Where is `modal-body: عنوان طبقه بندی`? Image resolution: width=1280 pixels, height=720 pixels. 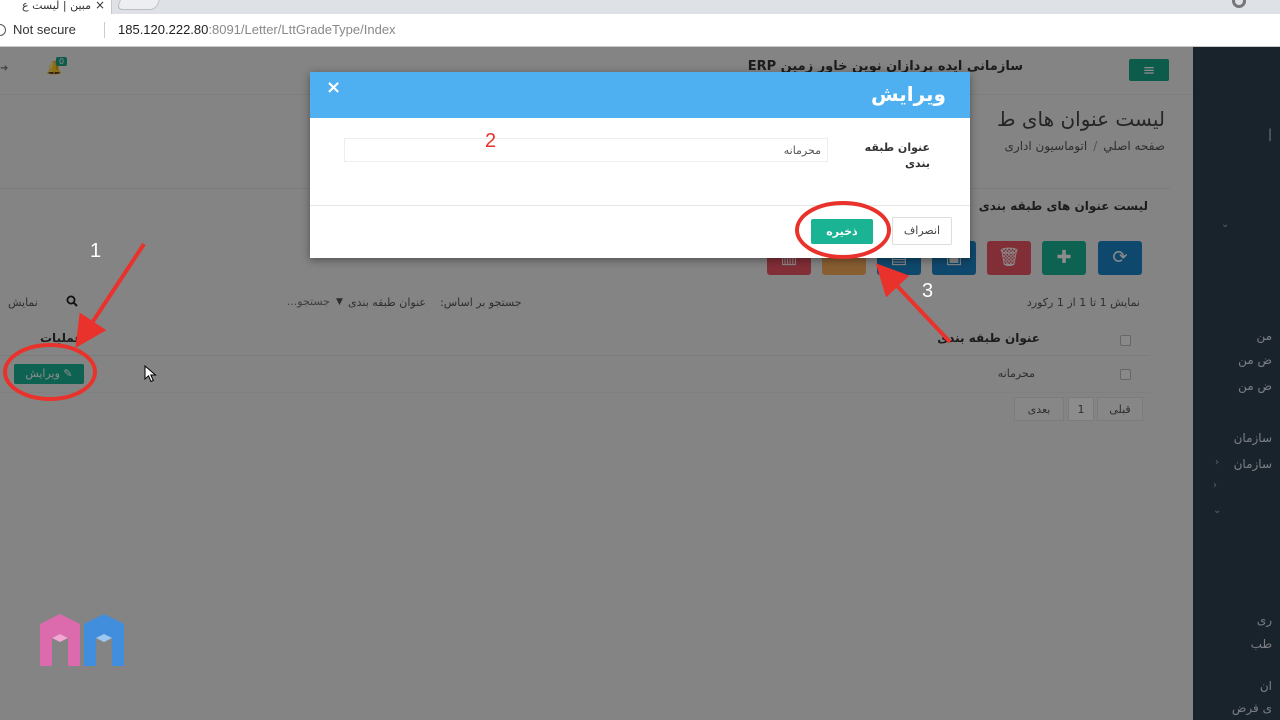
modal-body: عنوان طبقه بندی is located at coordinates (640, 162).